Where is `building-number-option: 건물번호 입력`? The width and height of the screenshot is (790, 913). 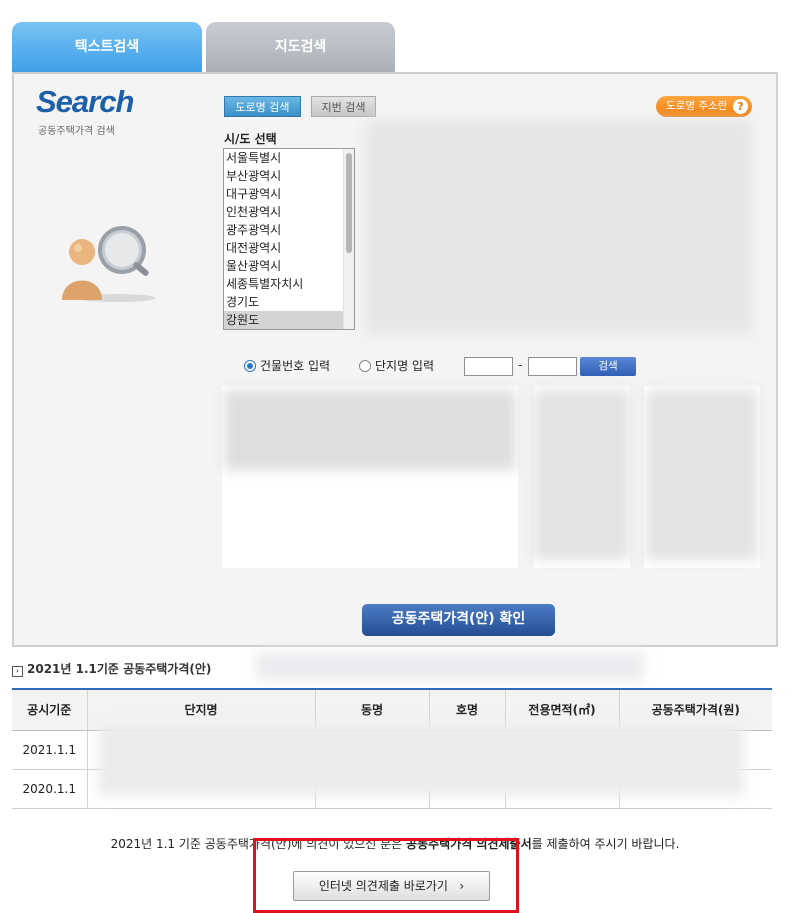
building-number-option: 건물번호 입력 is located at coordinates (287, 365).